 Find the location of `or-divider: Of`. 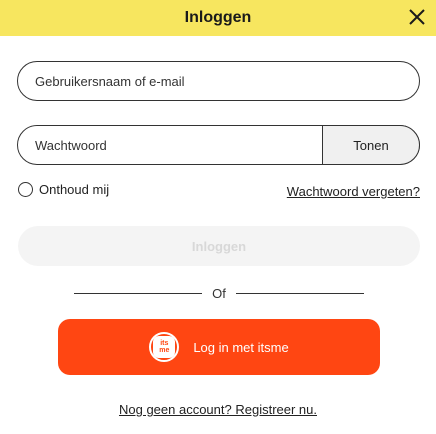

or-divider: Of is located at coordinates (219, 293).